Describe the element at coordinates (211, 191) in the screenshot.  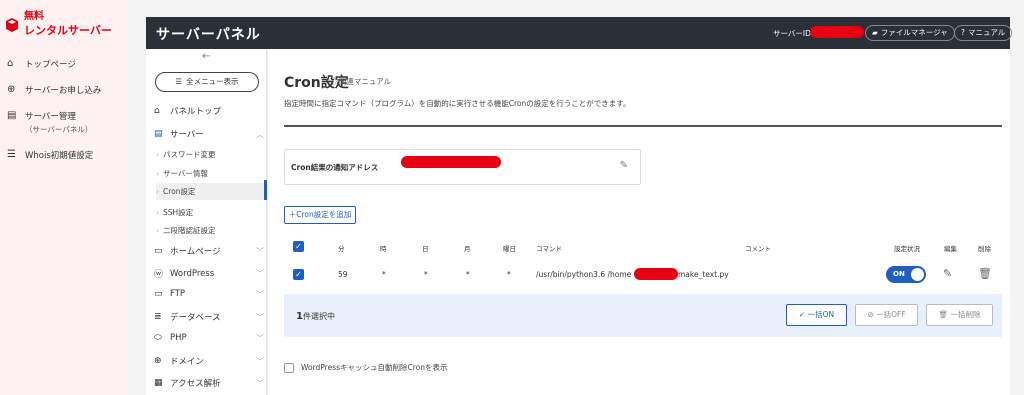
I see `nav-cron: › Cron設定` at that location.